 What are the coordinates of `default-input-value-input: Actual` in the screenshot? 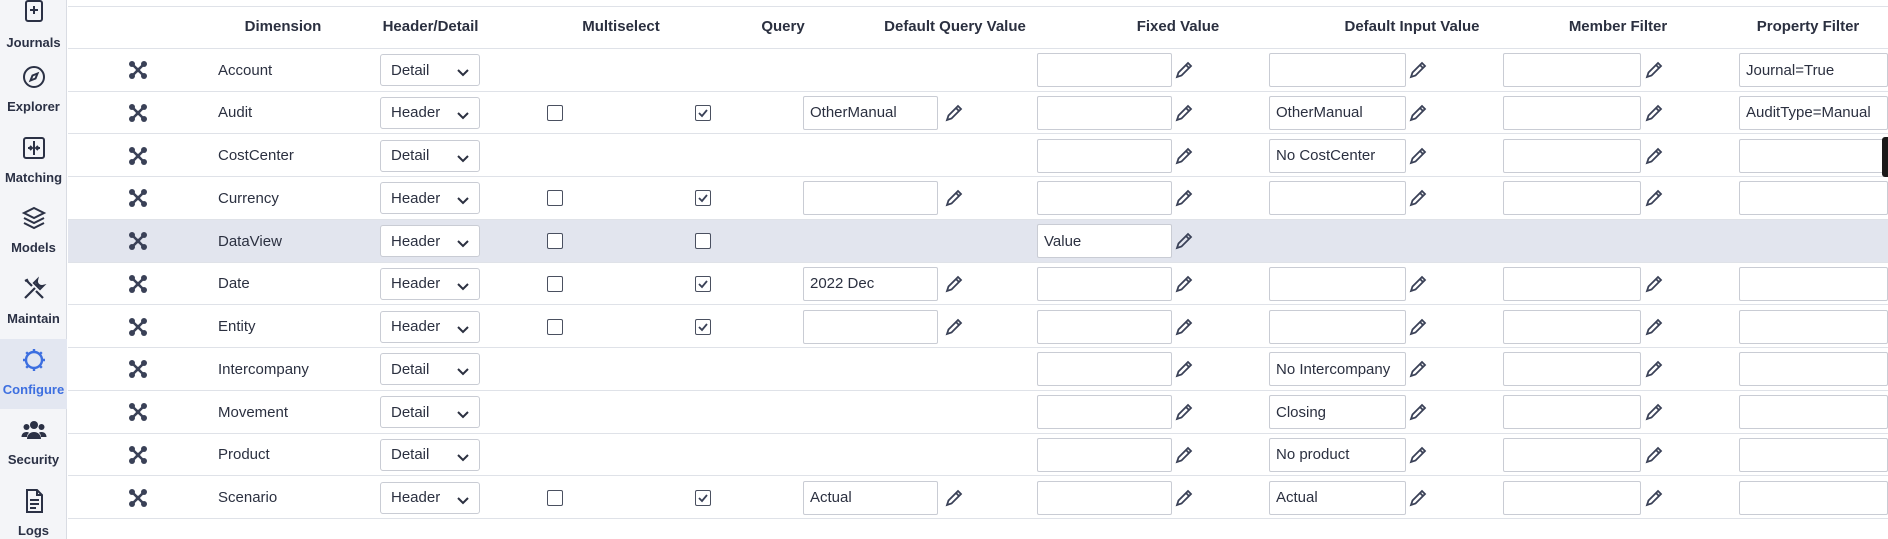 It's located at (1337, 497).